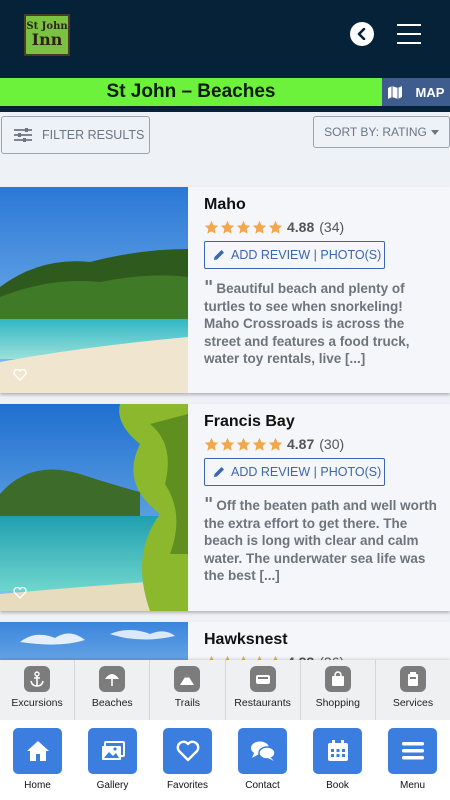  I want to click on rating-row: 4.87 (30), so click(322, 444).